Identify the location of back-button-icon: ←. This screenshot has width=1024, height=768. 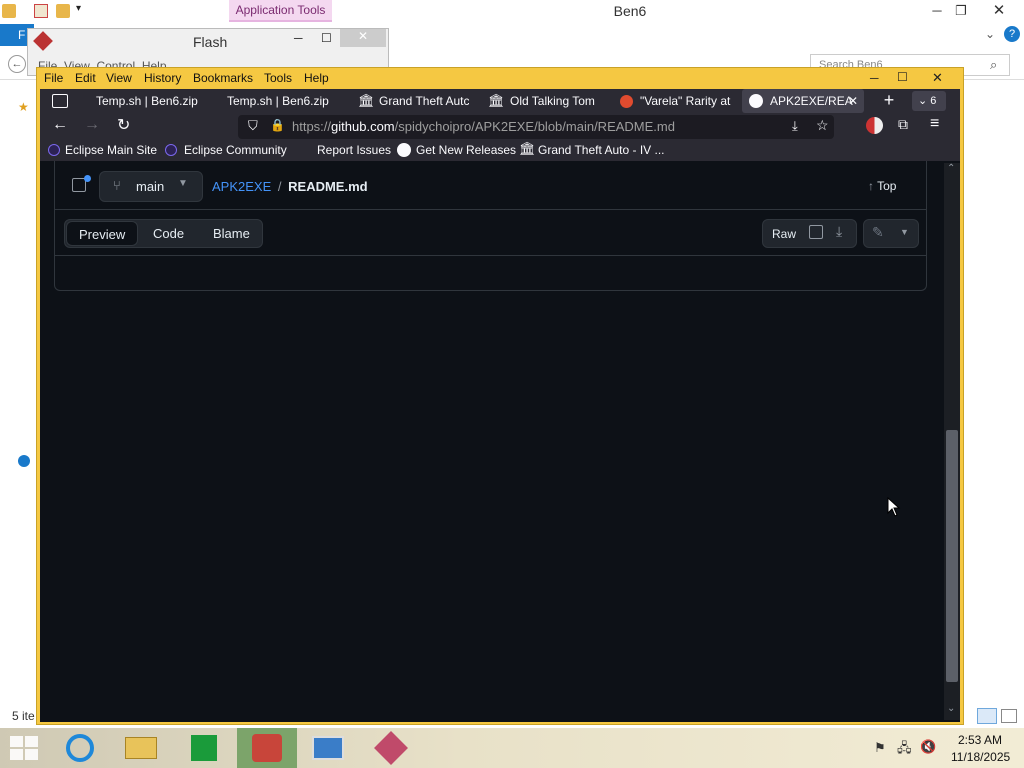
(60, 125).